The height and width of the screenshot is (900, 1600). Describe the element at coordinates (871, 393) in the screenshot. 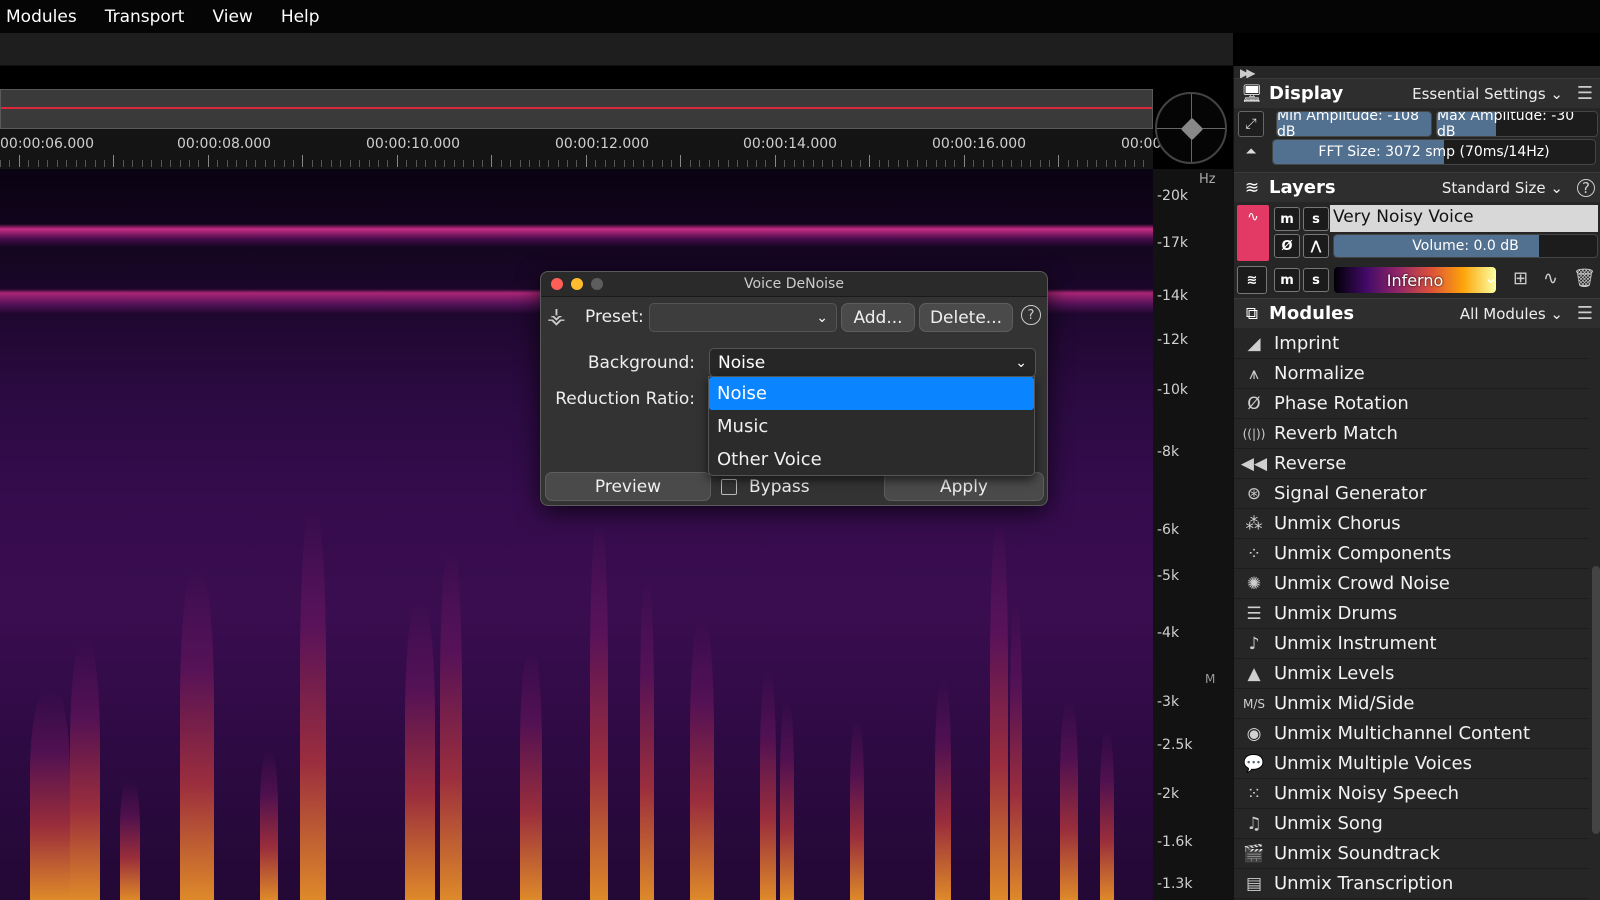

I see `option-noise: Noise` at that location.